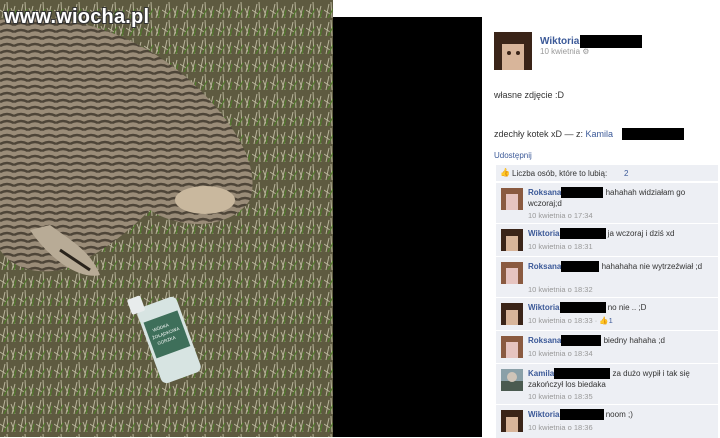  I want to click on watermark: www.wiocha.pl, so click(77, 17).